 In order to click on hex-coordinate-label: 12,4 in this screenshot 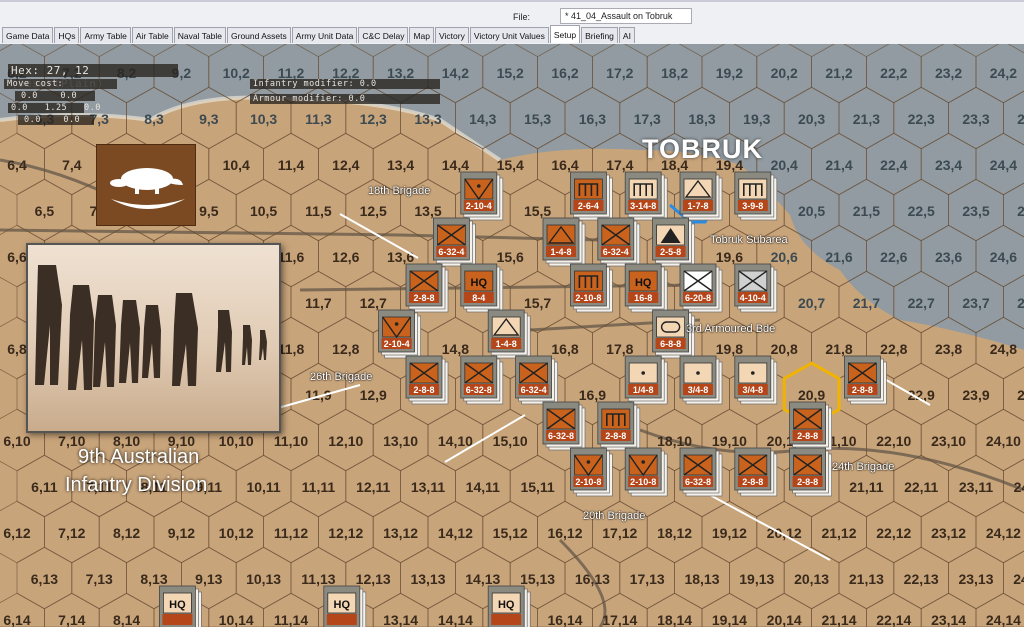, I will do `click(345, 165)`.